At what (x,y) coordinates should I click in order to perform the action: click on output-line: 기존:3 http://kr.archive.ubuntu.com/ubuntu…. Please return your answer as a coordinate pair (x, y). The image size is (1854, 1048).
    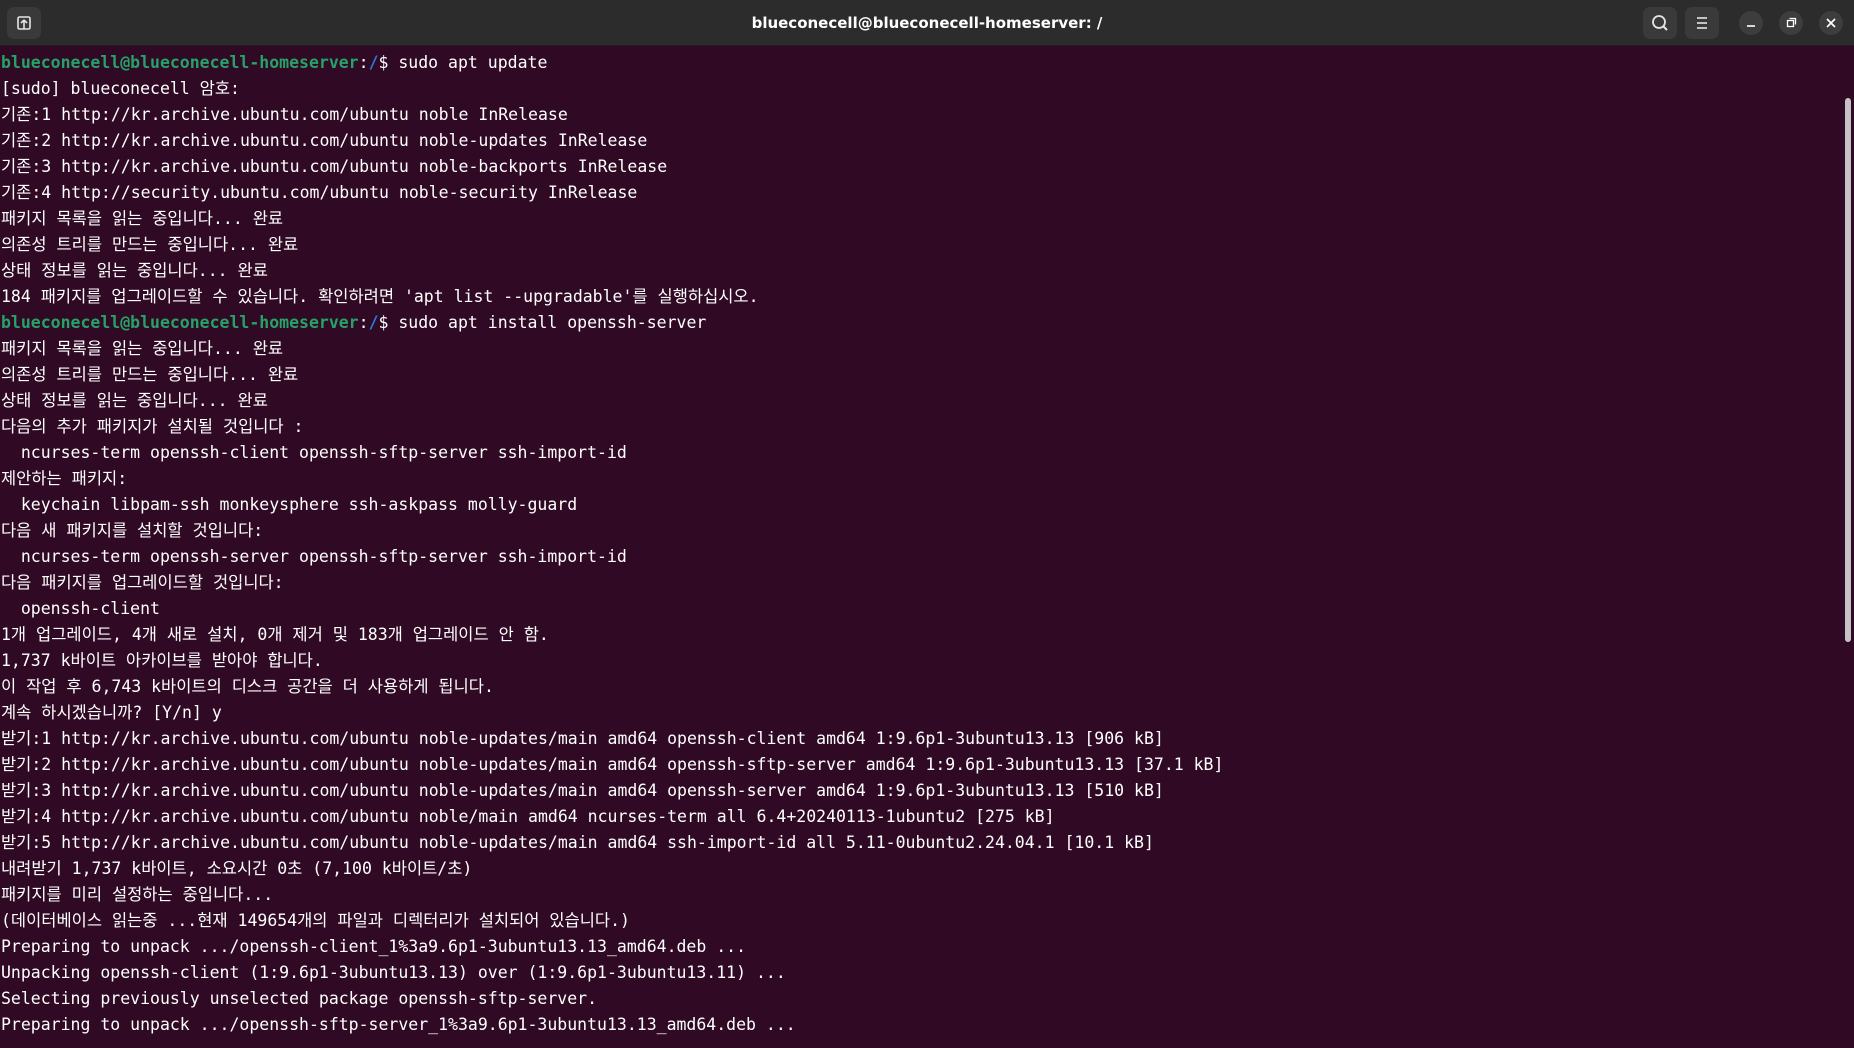
    Looking at the image, I should click on (334, 166).